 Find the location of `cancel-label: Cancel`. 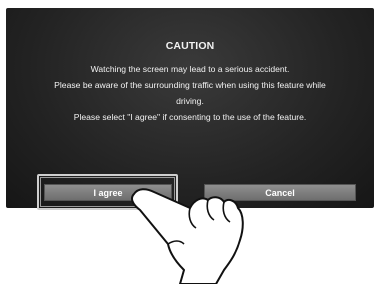

cancel-label: Cancel is located at coordinates (280, 192).